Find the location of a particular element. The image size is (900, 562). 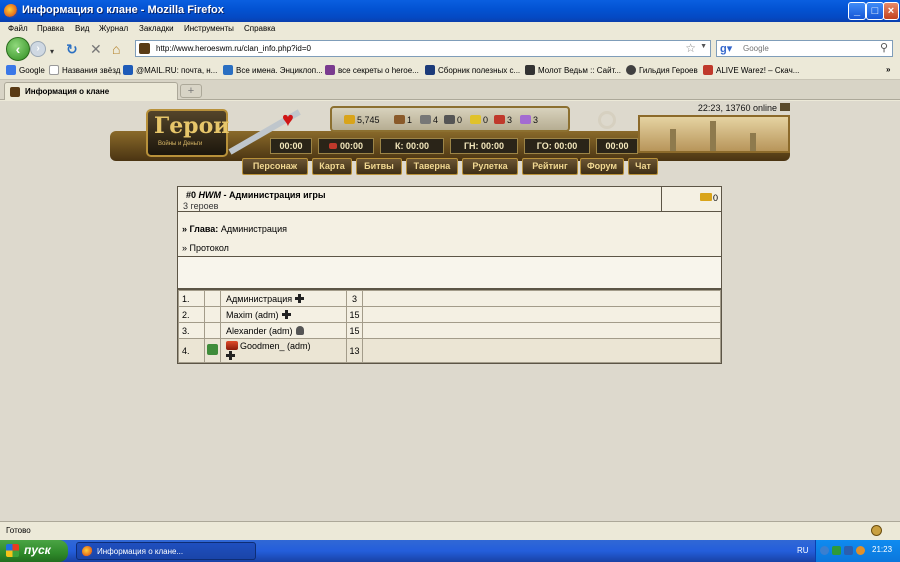

url-bar: ☆ ▼ is located at coordinates (423, 48).